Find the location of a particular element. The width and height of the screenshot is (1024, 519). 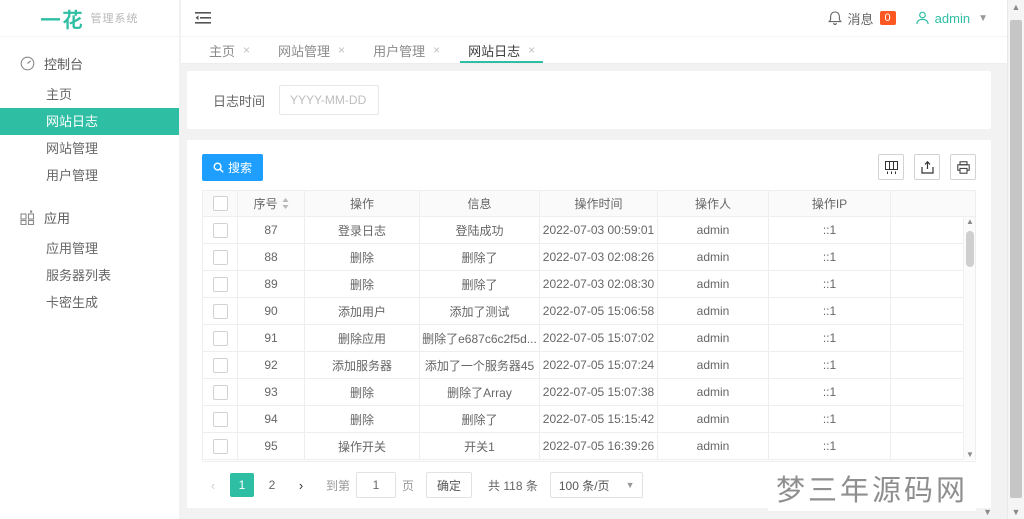

messages-badge: 0 is located at coordinates (887, 18).